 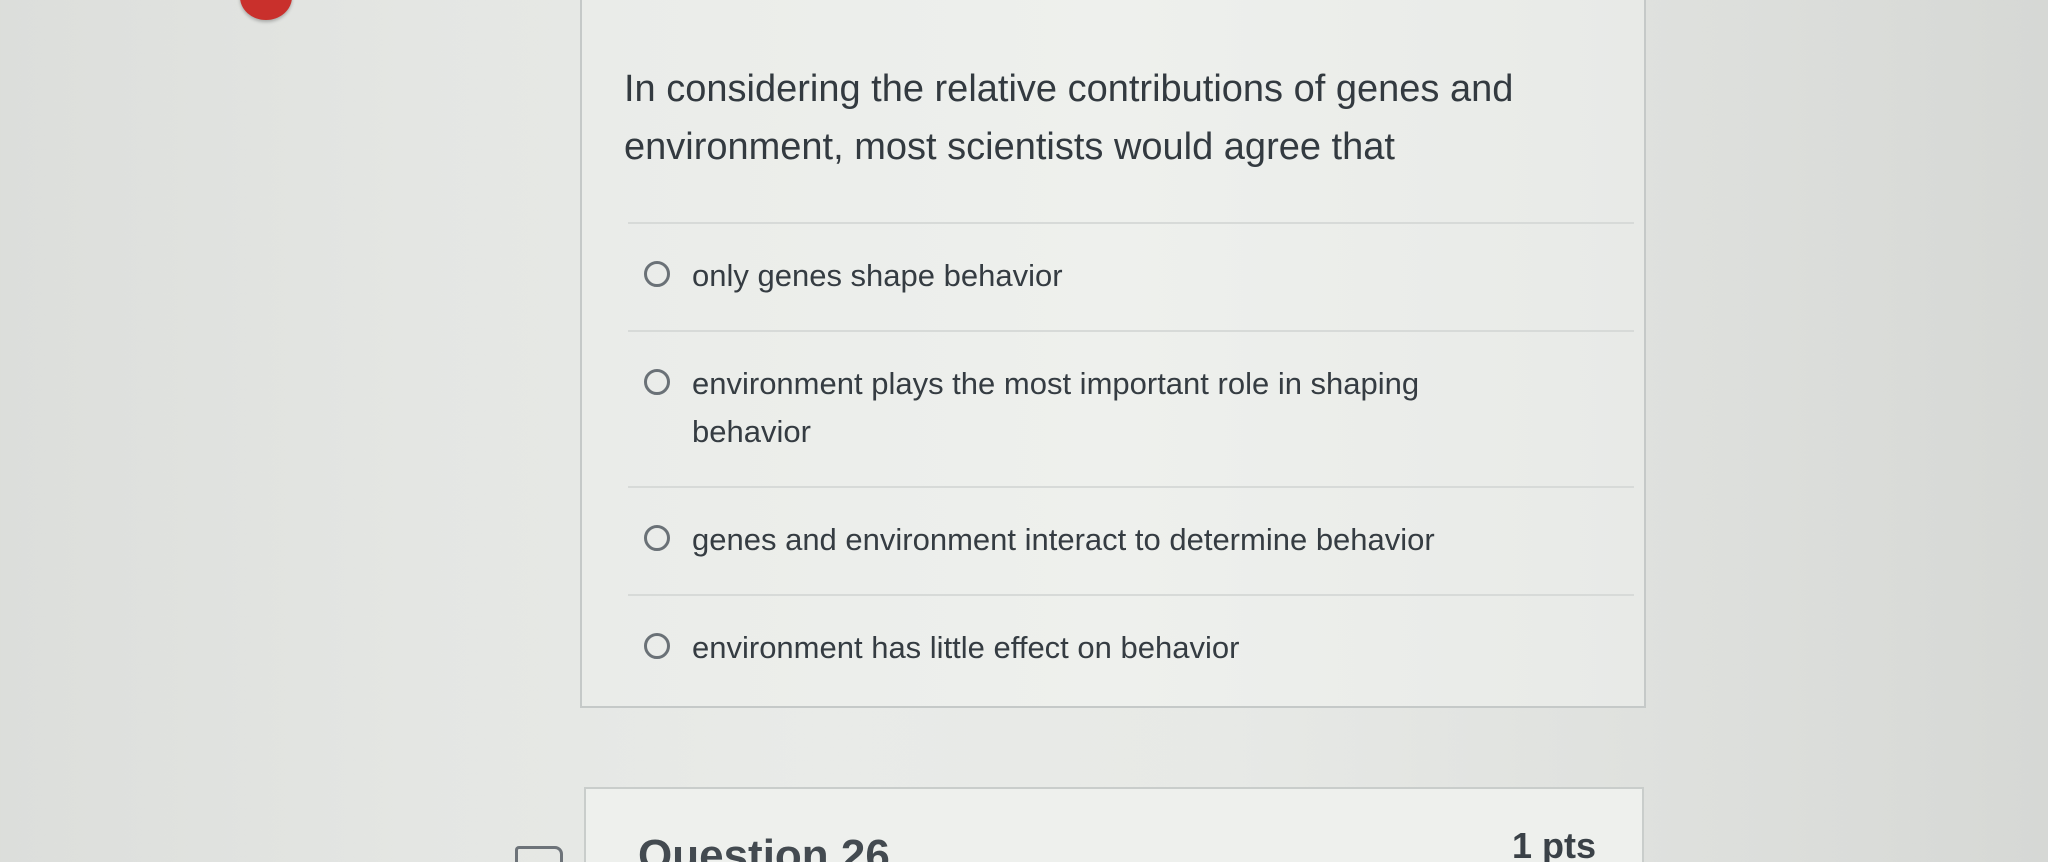 I want to click on answer-label: only genes shape behavior, so click(x=877, y=275).